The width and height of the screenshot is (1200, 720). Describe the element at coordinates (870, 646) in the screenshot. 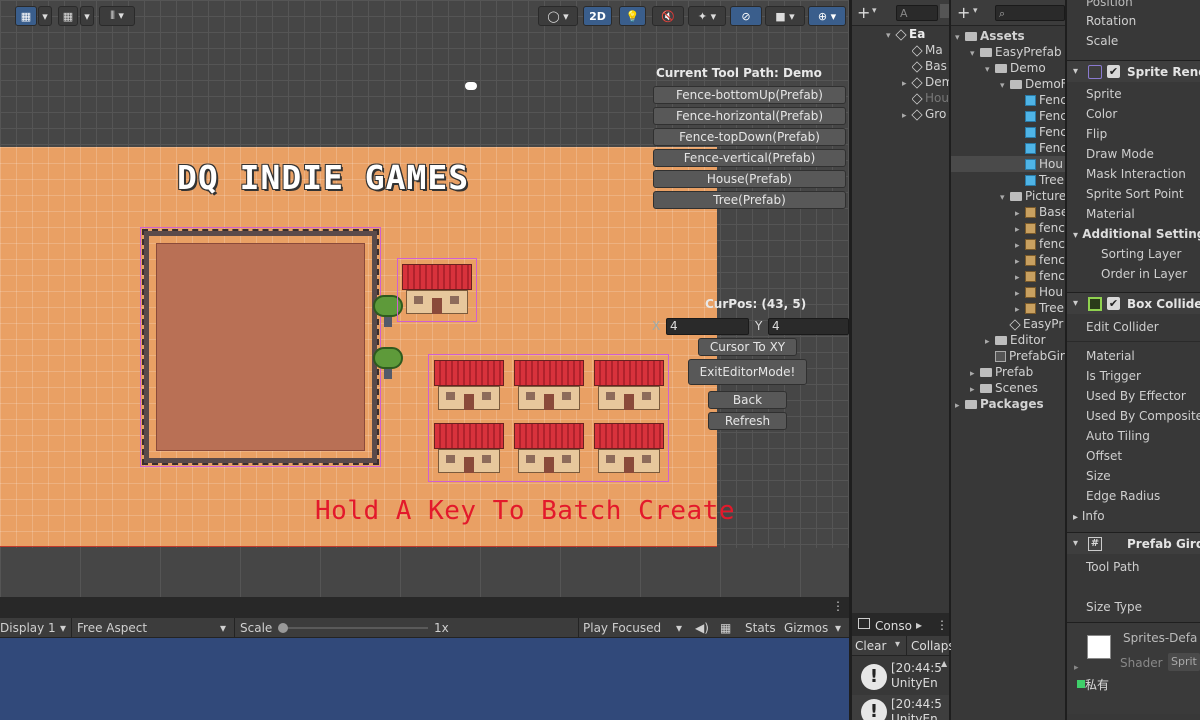

I see `clear-button: Clear` at that location.